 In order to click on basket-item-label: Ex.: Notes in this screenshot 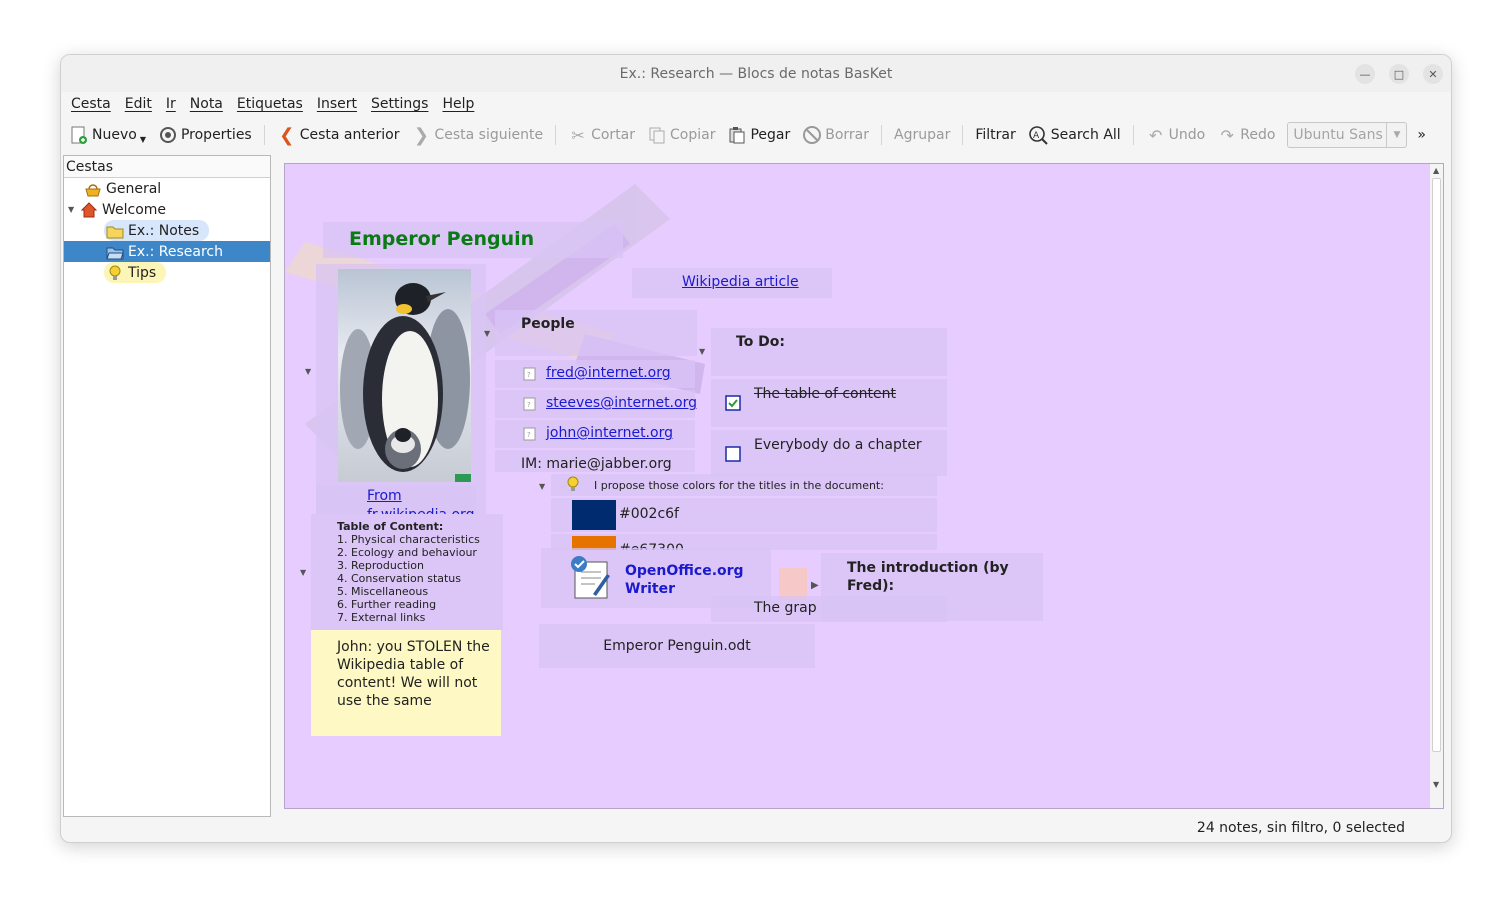, I will do `click(164, 230)`.